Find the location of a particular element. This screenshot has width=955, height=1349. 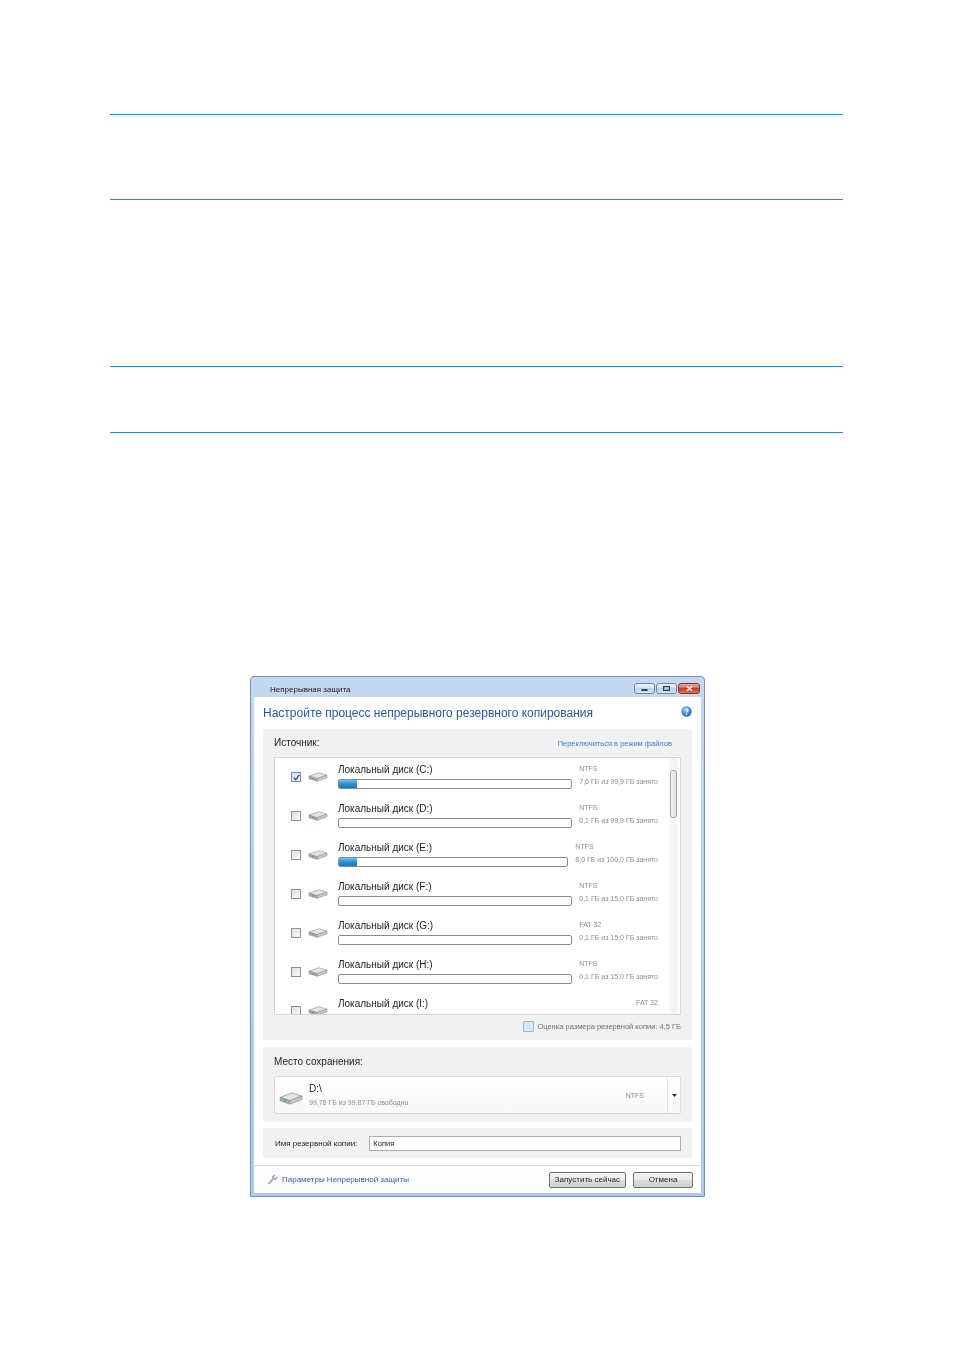

scrollbar is located at coordinates (673, 886).